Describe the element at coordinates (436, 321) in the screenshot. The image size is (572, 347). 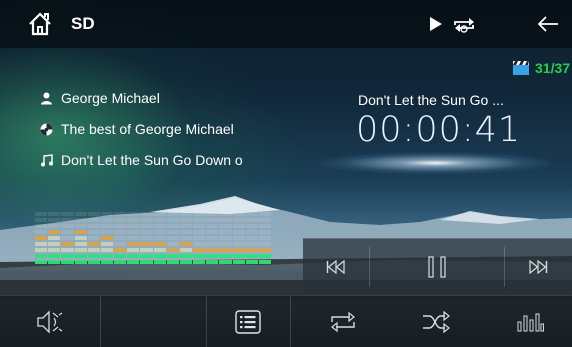
I see `shuffle-button` at that location.